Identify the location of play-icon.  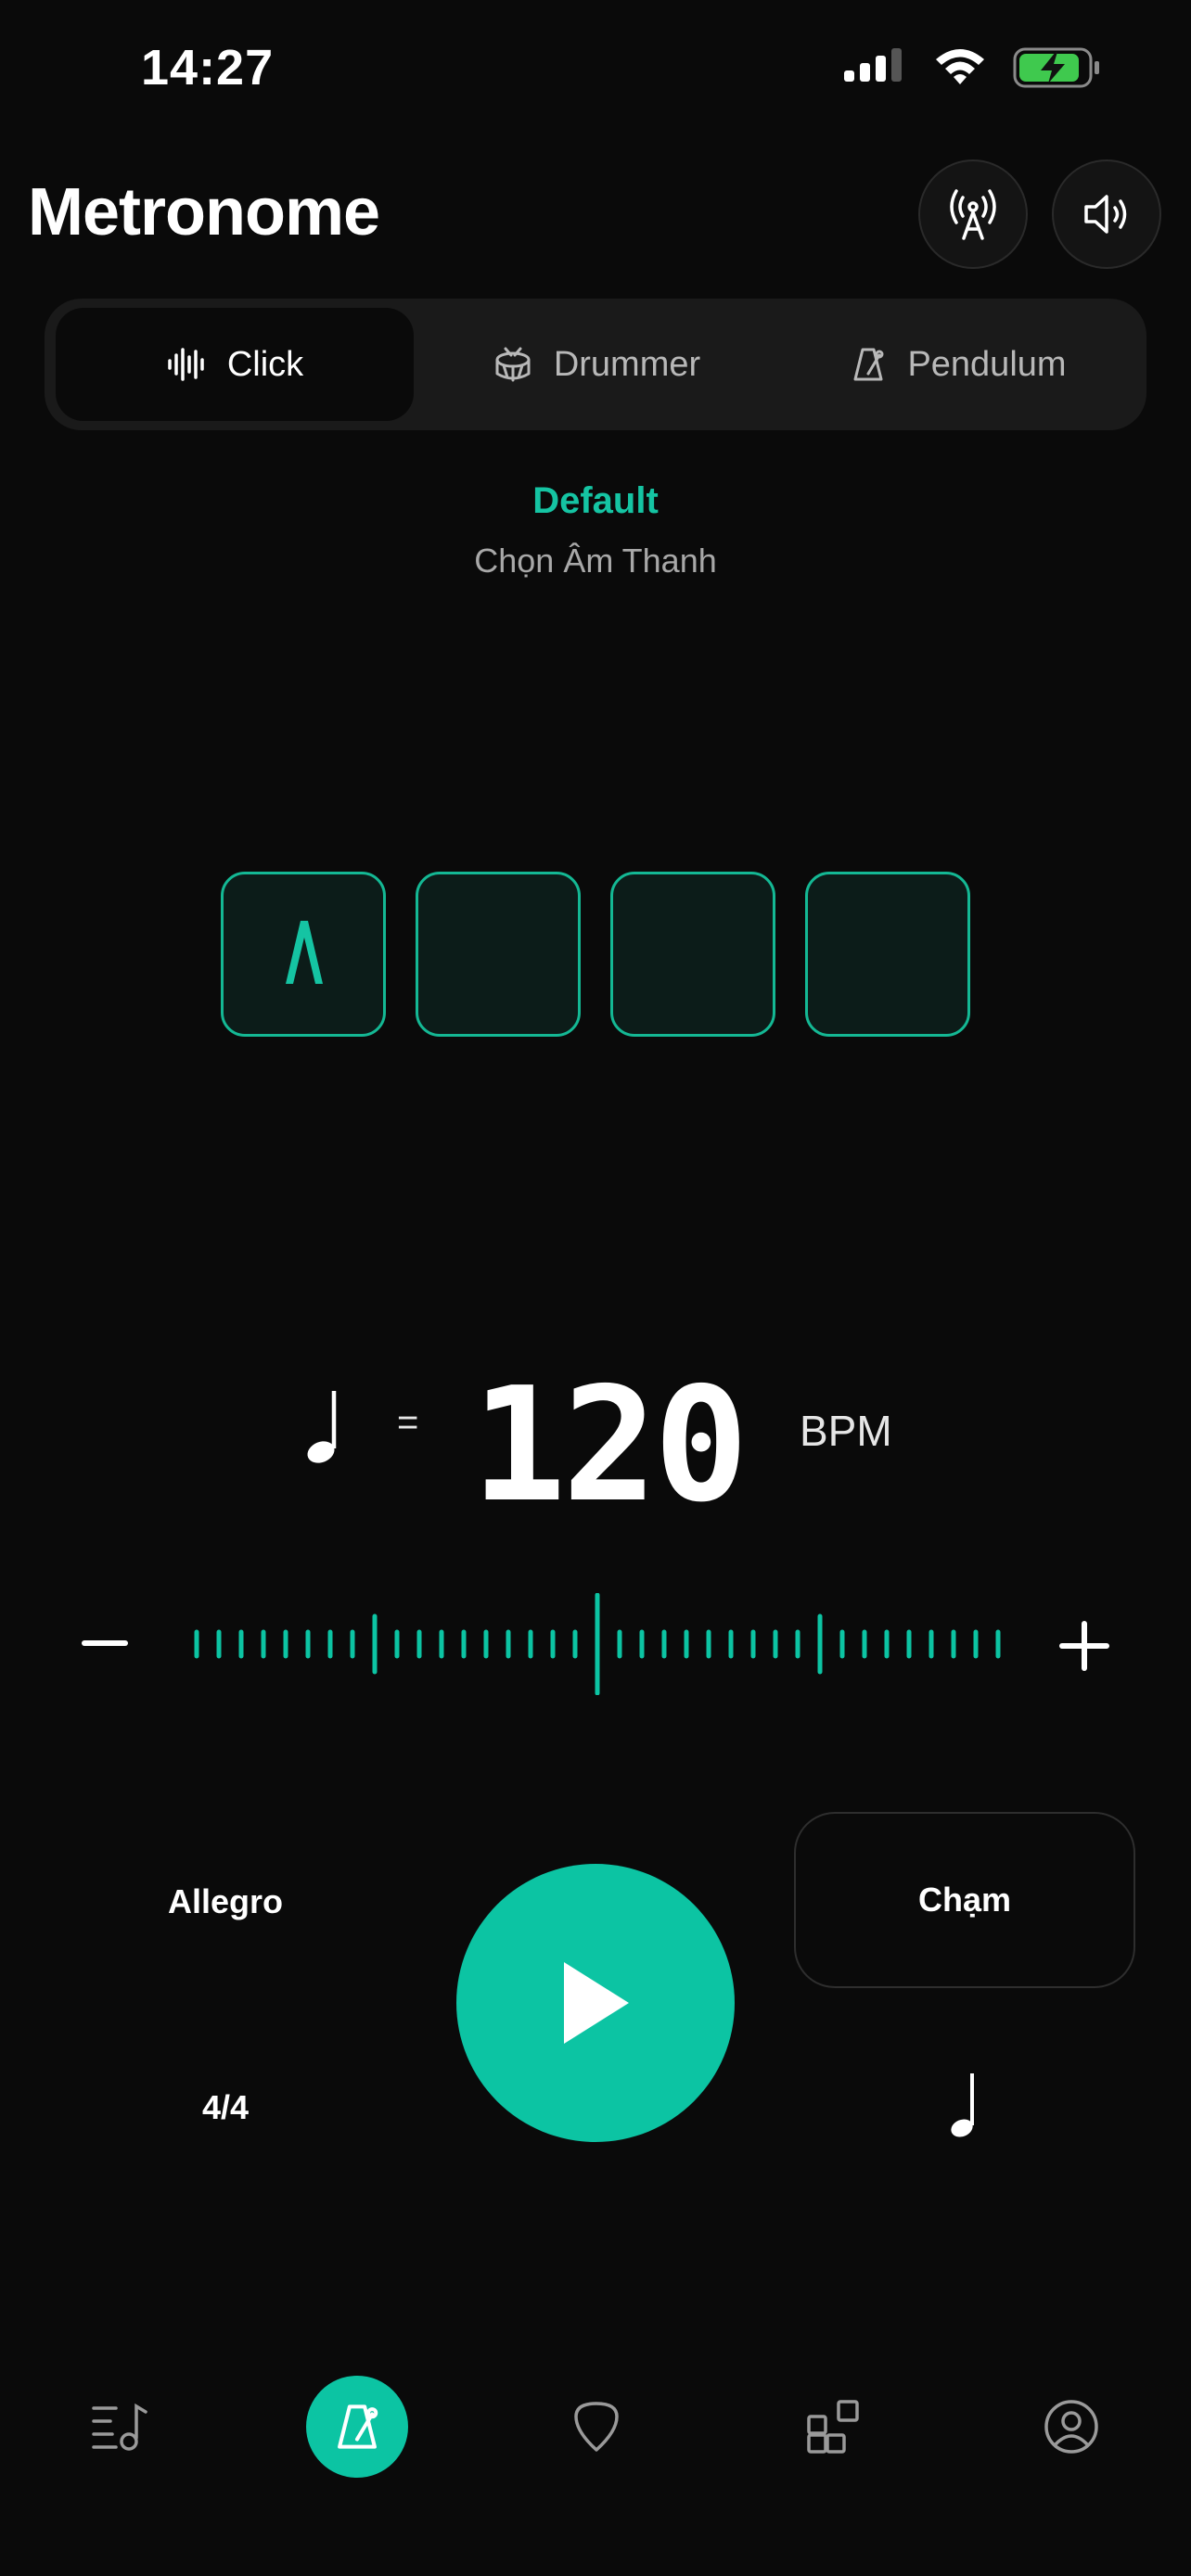
(597, 2003).